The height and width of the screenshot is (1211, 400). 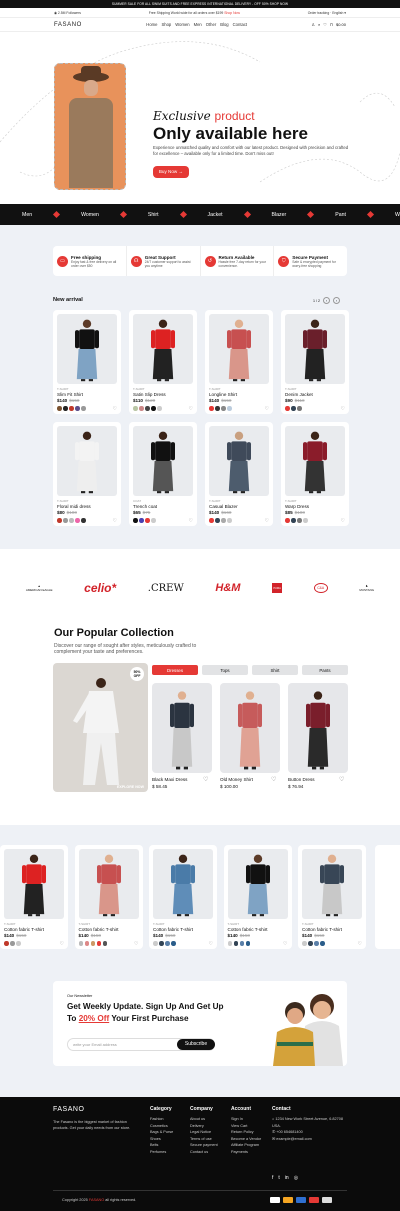 What do you see at coordinates (320, 588) in the screenshot?
I see `brand-ca: C&A` at bounding box center [320, 588].